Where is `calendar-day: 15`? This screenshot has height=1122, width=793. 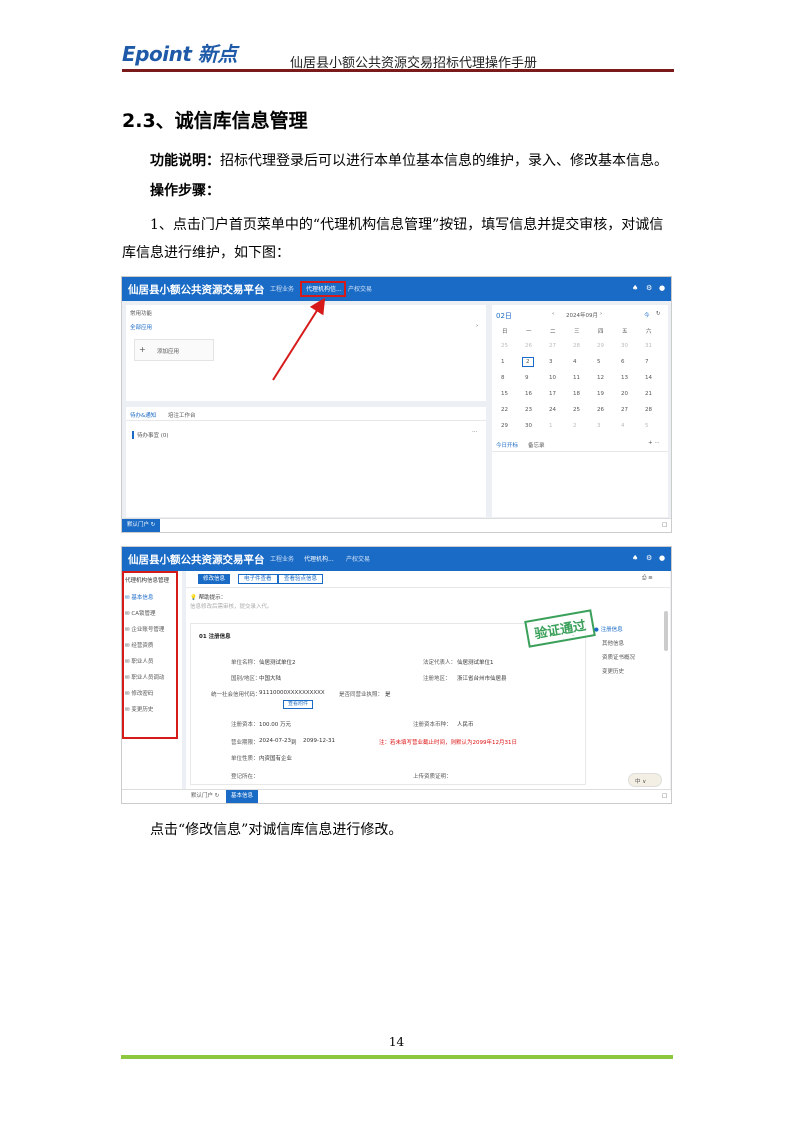 calendar-day: 15 is located at coordinates (504, 394).